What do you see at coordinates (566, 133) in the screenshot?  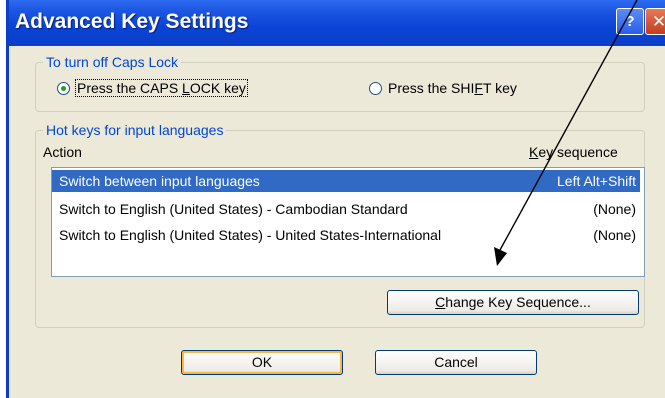 I see `annotation-arrow` at bounding box center [566, 133].